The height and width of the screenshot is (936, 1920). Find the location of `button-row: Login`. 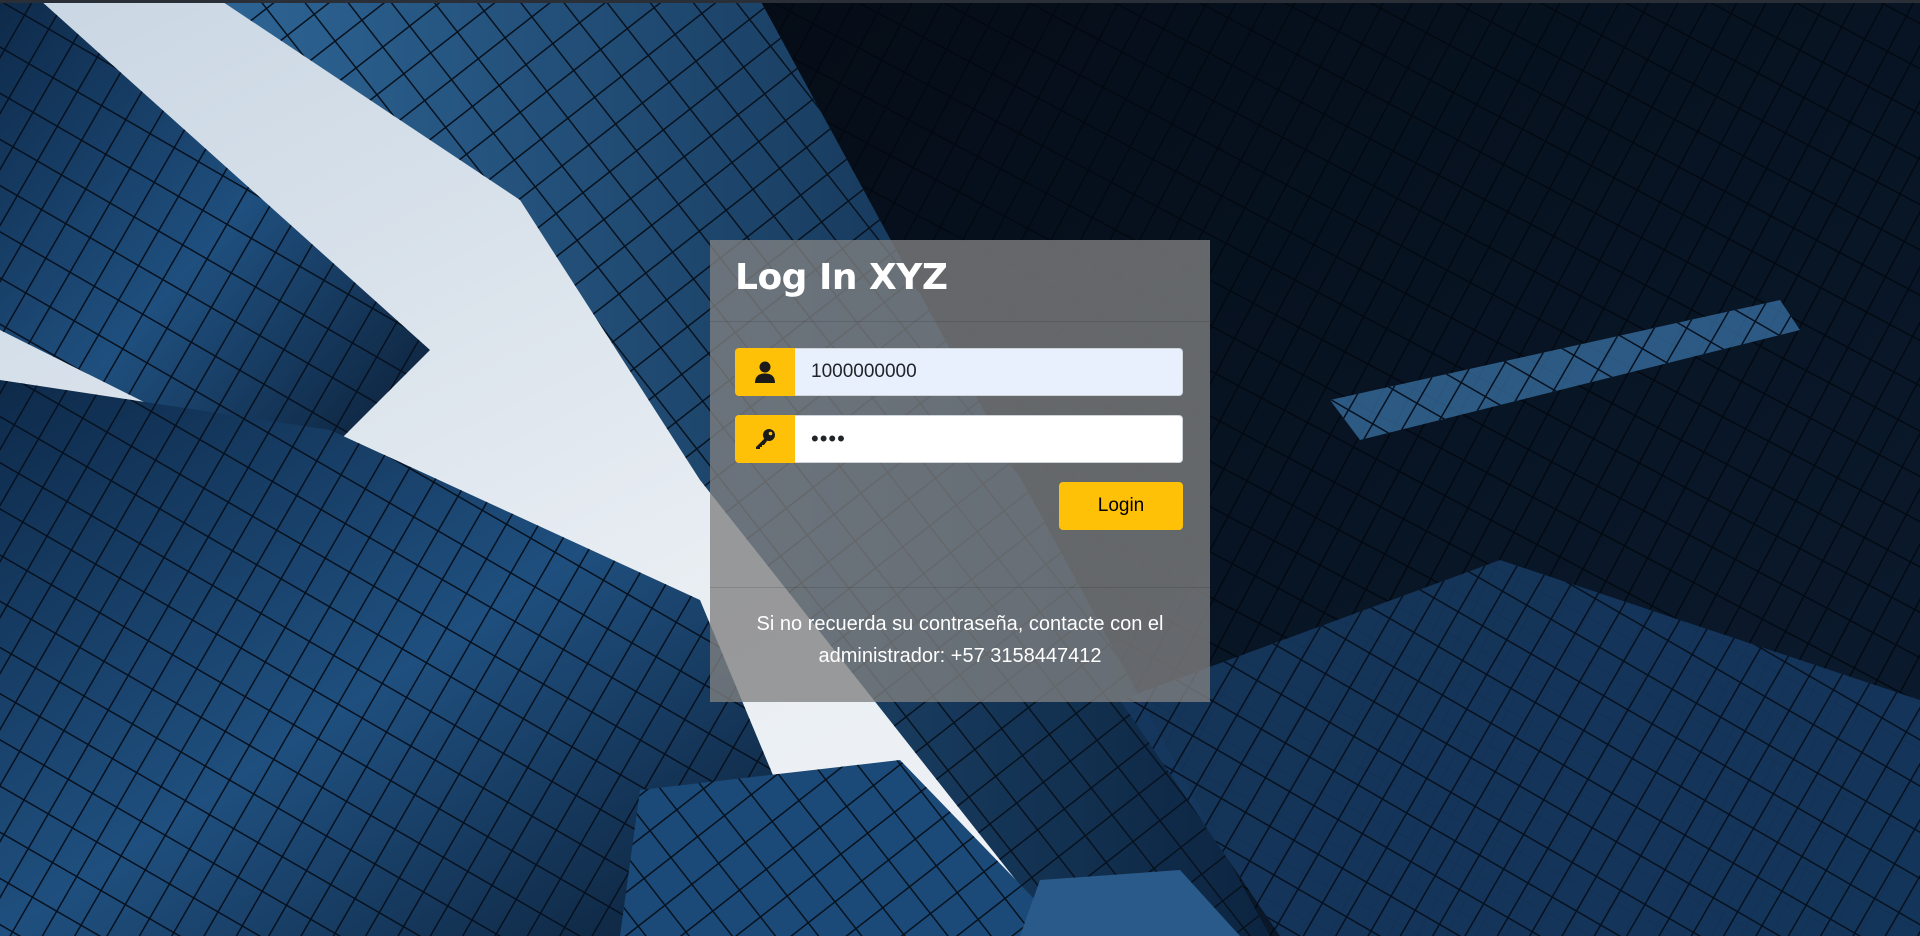

button-row: Login is located at coordinates (959, 506).